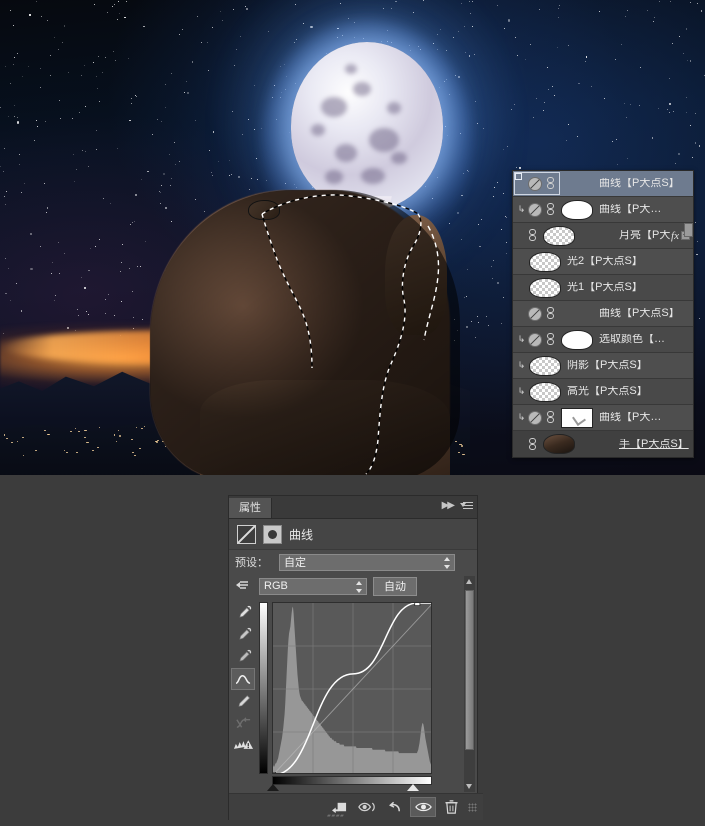 Image resolution: width=705 pixels, height=826 pixels. I want to click on curves-plot, so click(352, 688).